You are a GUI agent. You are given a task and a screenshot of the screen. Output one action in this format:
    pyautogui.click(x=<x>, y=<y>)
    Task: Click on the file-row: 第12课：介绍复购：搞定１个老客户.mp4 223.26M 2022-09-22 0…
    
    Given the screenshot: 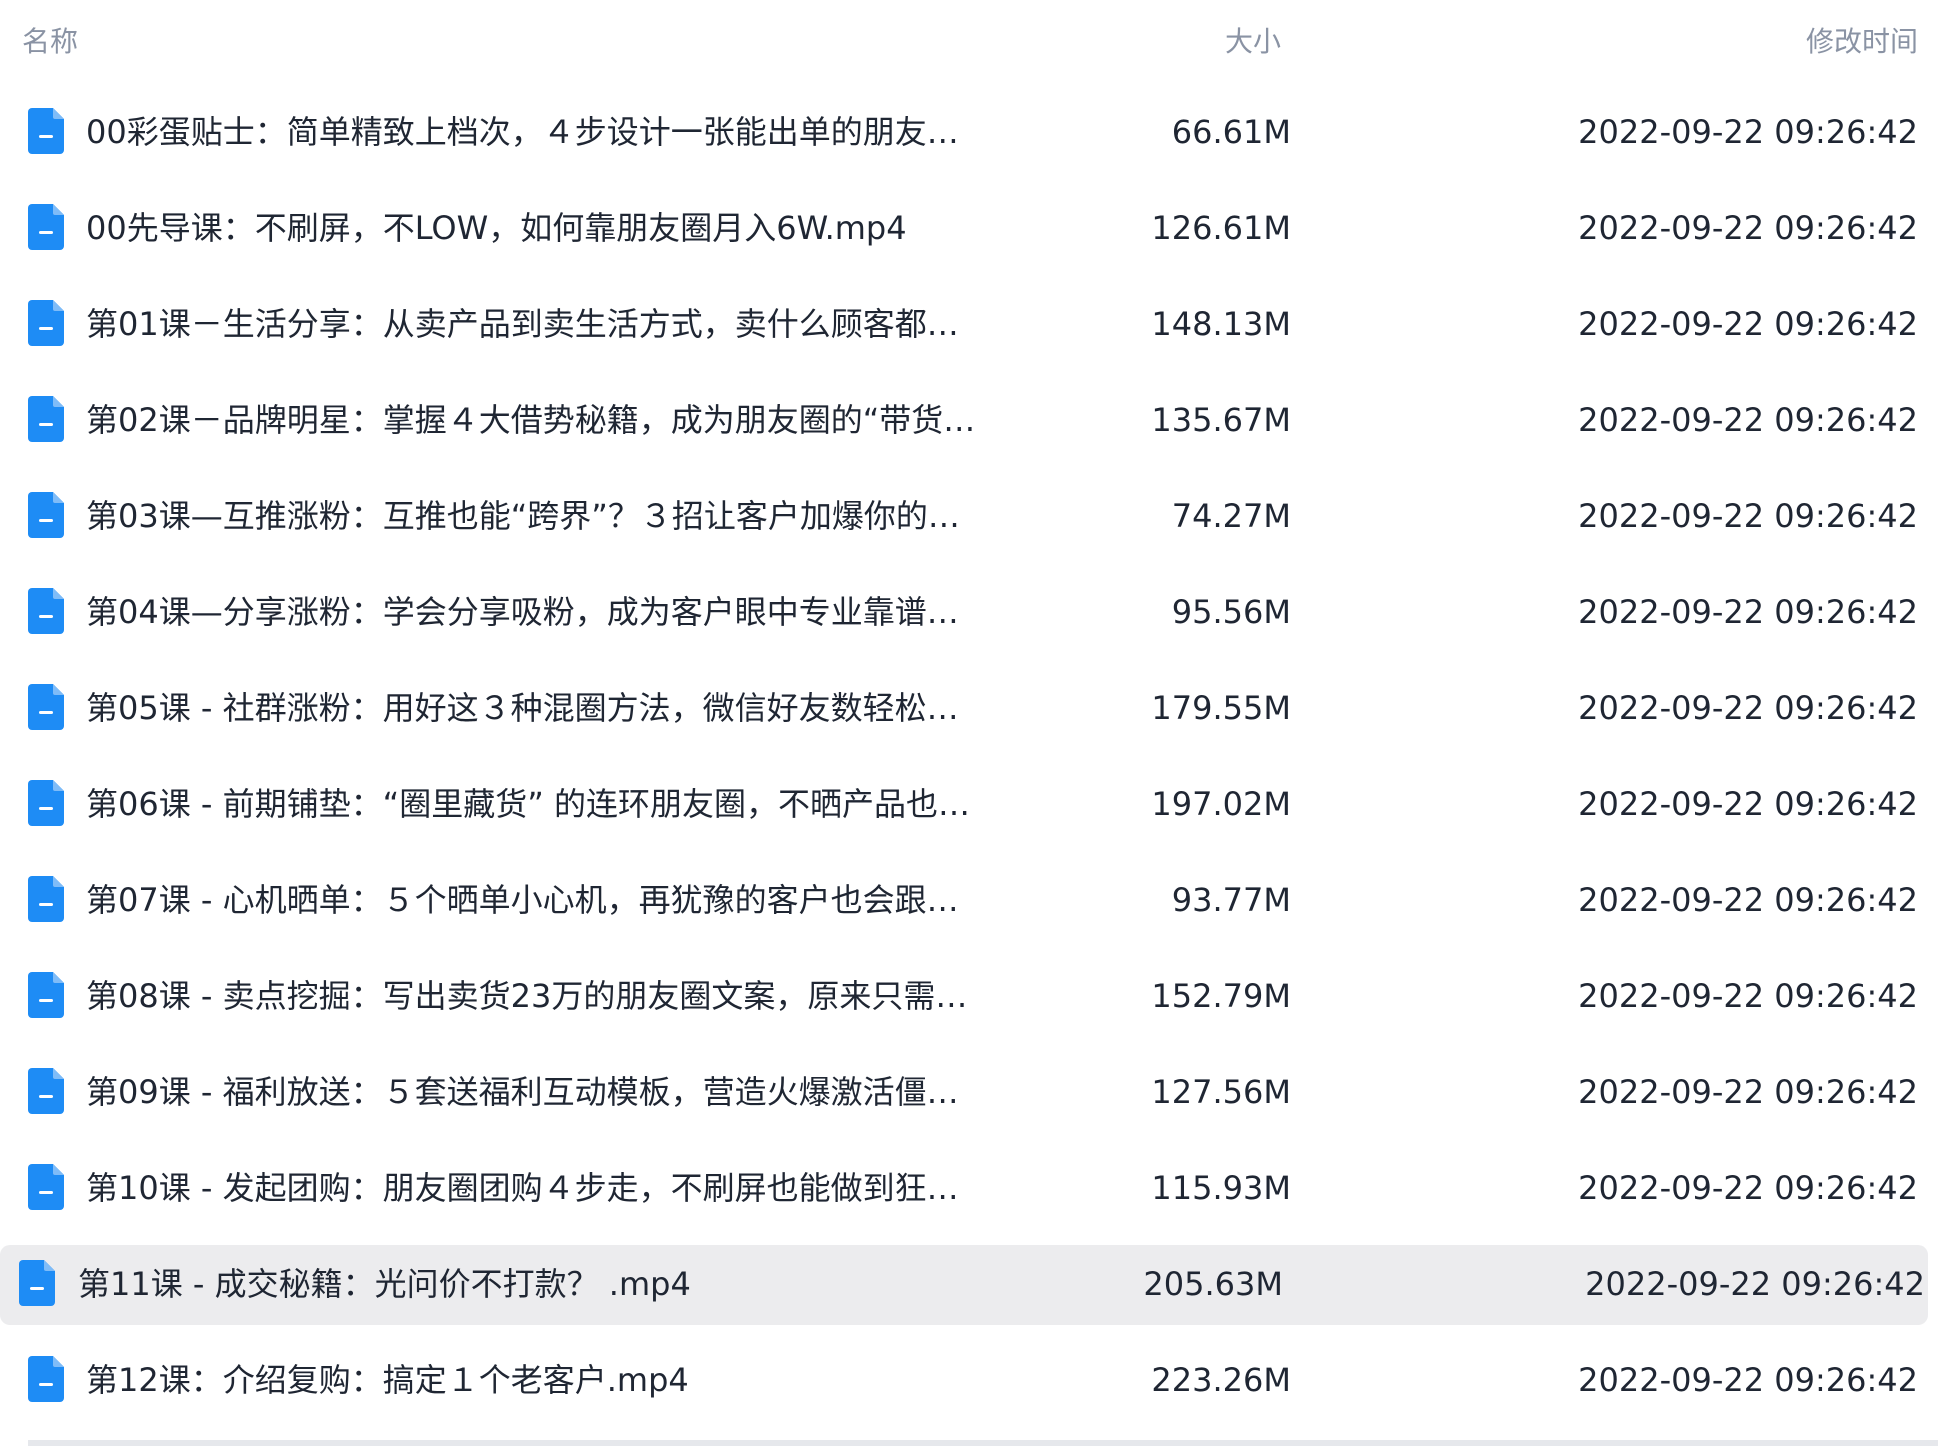 What is the action you would take?
    pyautogui.click(x=969, y=1380)
    